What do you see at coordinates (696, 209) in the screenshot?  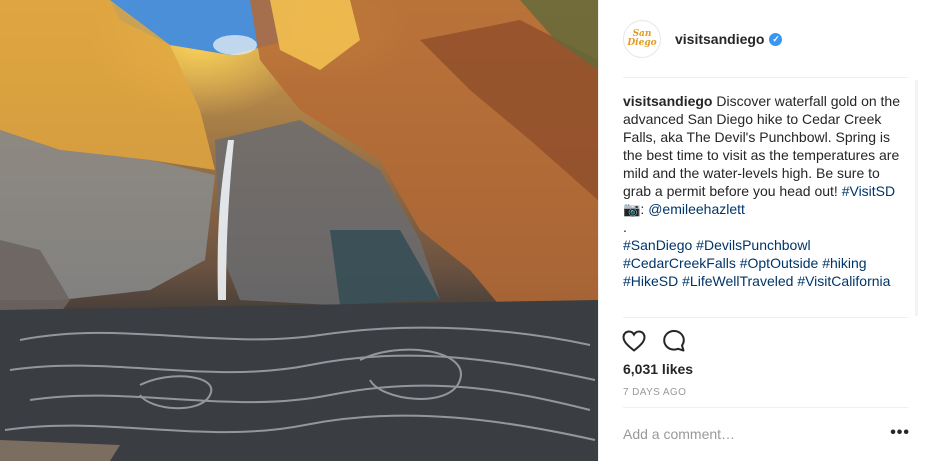 I see `mention-link: @emileehazlett` at bounding box center [696, 209].